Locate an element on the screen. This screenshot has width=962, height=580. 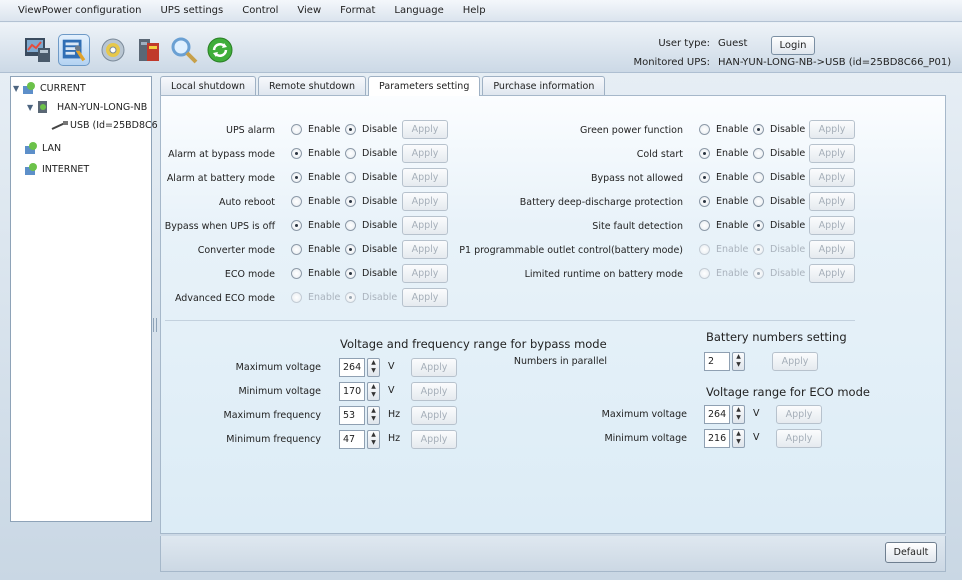
menu-format: Format is located at coordinates (357, 10).